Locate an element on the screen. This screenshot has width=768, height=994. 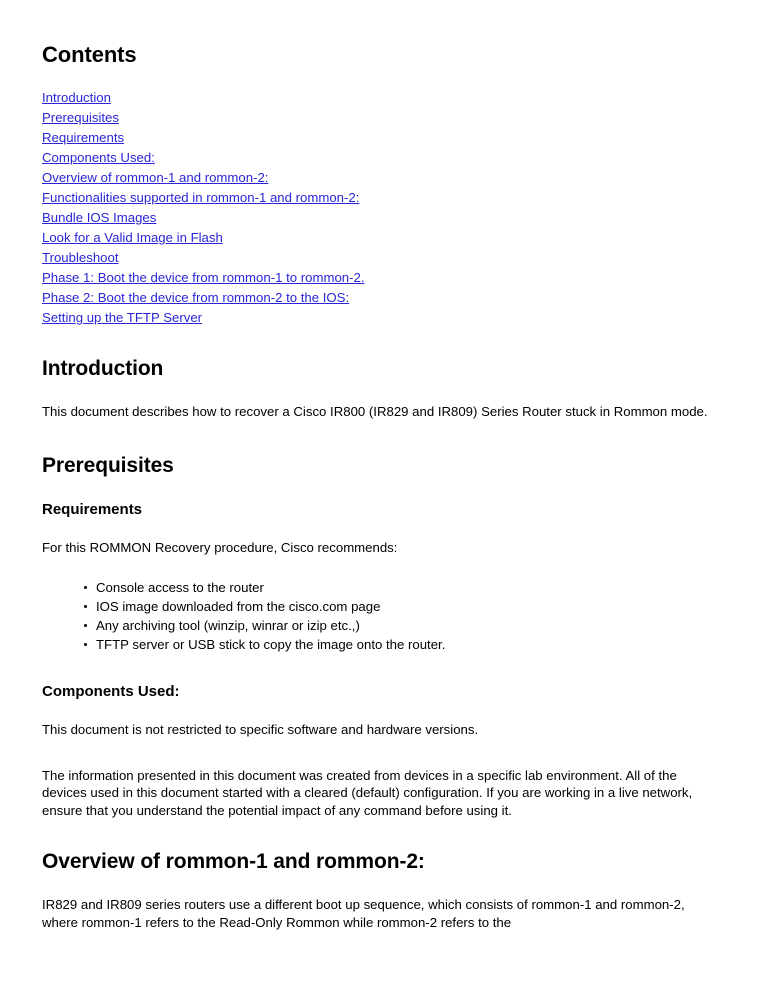
toc-link-look-for-valid-image: Look for a Valid Image in Flash is located at coordinates (132, 237).